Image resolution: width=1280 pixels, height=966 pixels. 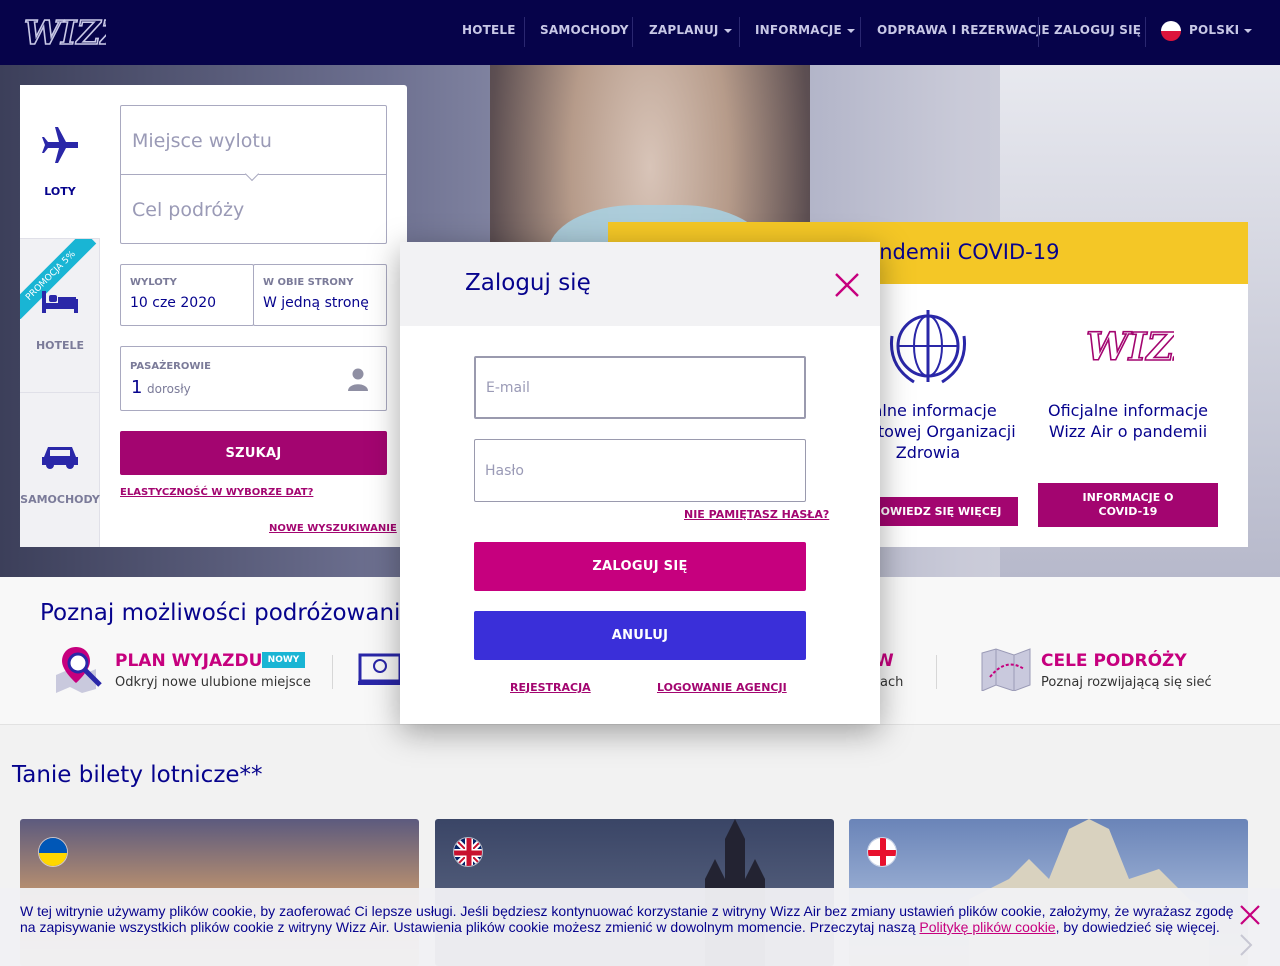 I want to click on nav-cars: SAMOCHODY, so click(x=584, y=30).